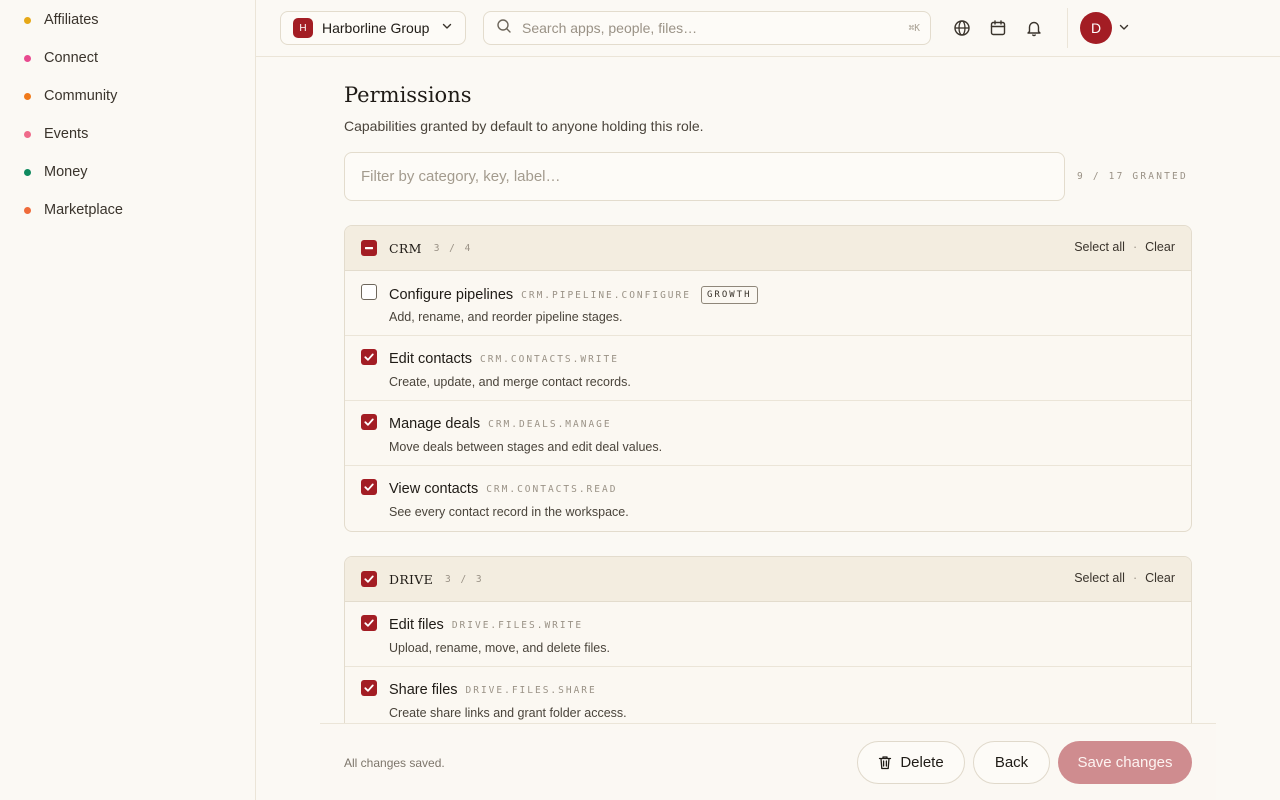  I want to click on group-name: DRIVE, so click(411, 579).